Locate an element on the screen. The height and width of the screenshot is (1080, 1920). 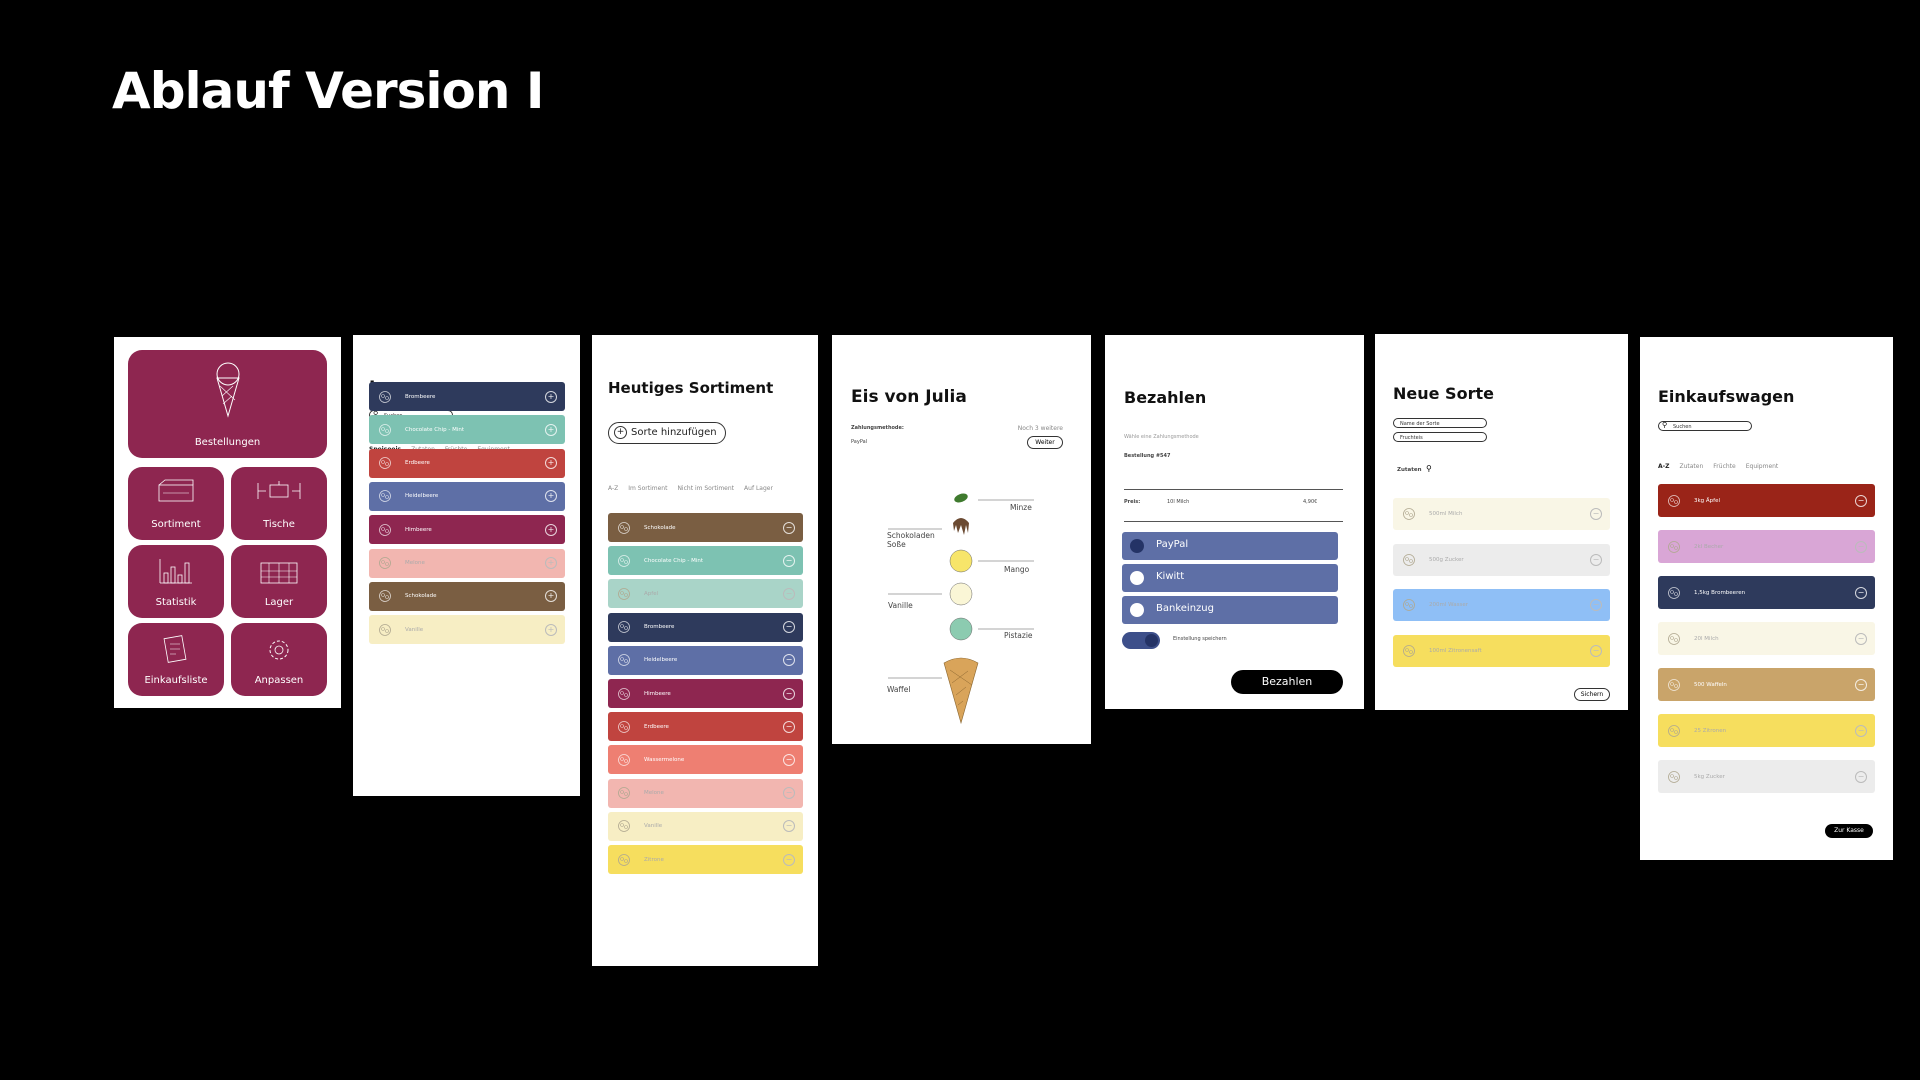
list-item: 1,5kg Brombeeren − is located at coordinates (1766, 592).